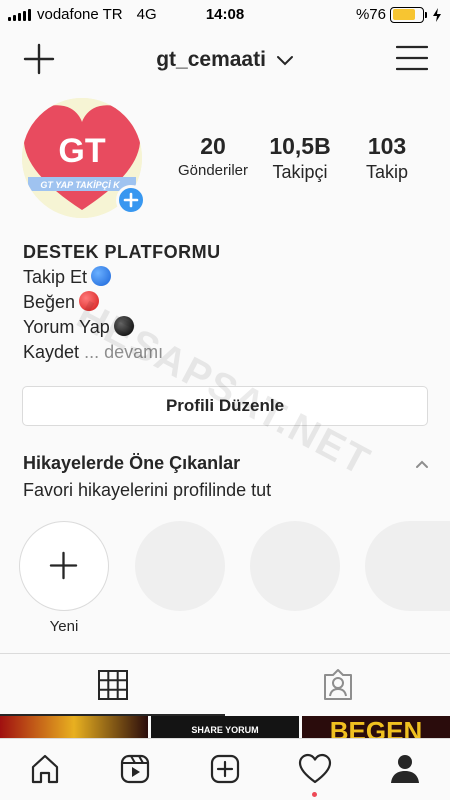 Image resolution: width=450 pixels, height=800 pixels. I want to click on stat-following: 103 Takip, so click(387, 157).